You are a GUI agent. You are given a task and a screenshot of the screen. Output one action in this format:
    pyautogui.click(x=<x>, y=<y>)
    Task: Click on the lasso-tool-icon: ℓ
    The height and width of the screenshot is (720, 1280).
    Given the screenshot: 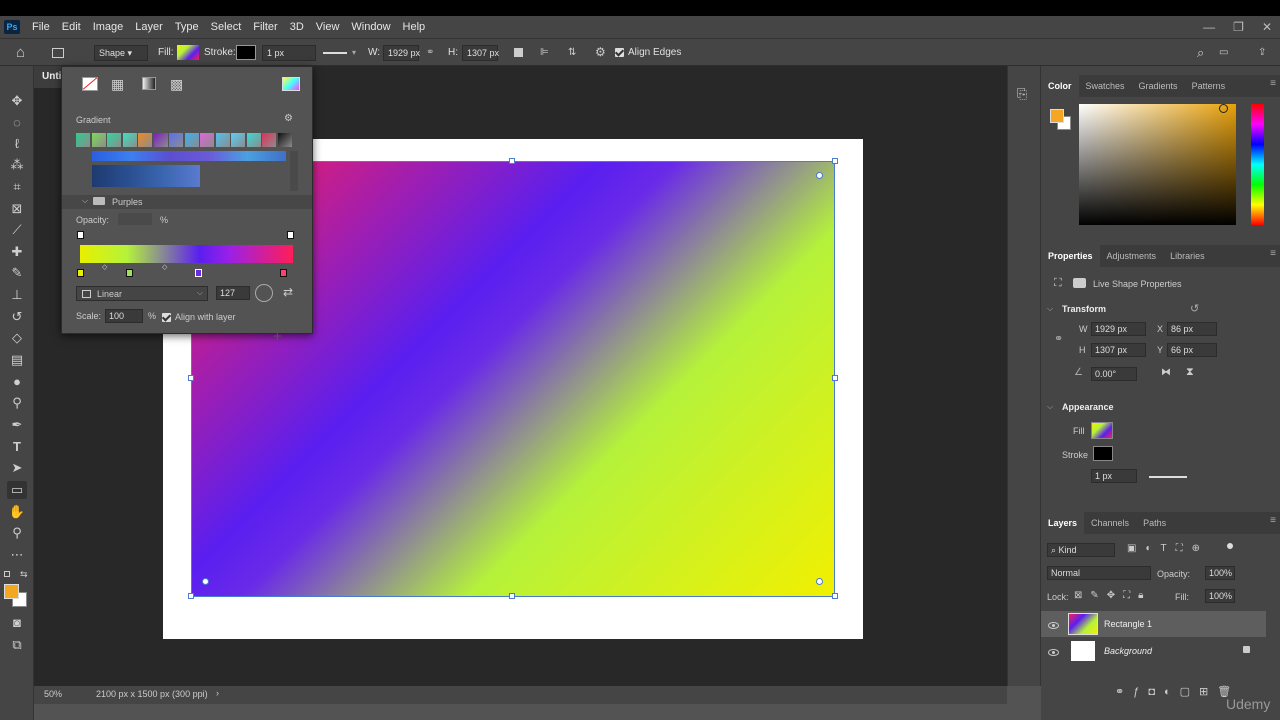 What is the action you would take?
    pyautogui.click(x=17, y=144)
    